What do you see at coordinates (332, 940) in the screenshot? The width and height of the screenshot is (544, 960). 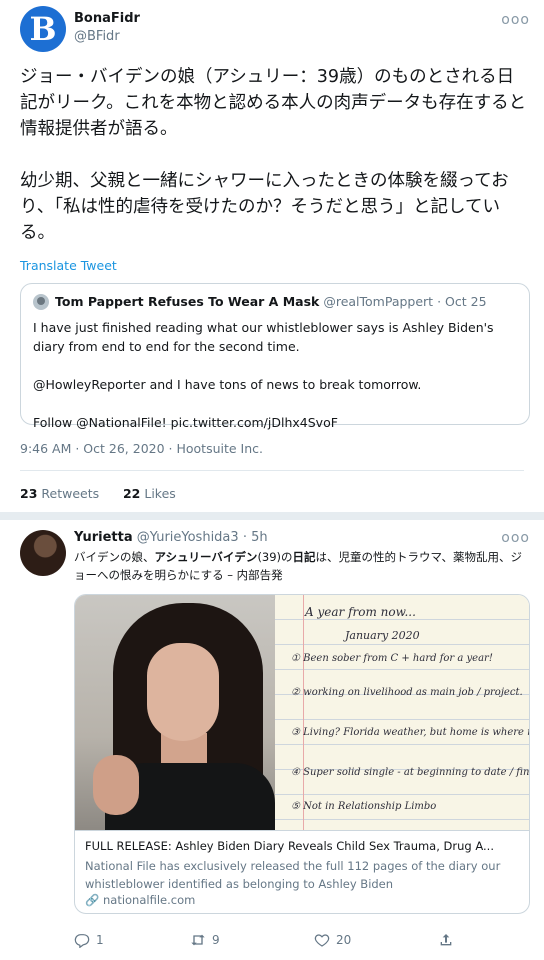 I see `like-button: 20` at bounding box center [332, 940].